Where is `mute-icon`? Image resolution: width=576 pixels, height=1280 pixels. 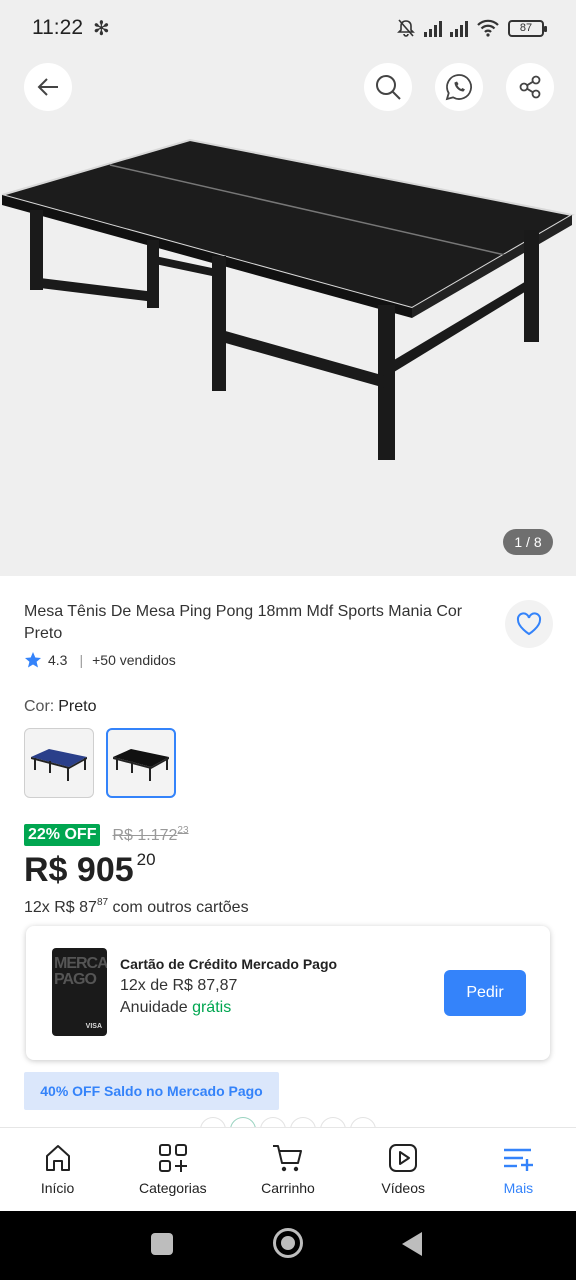 mute-icon is located at coordinates (406, 28).